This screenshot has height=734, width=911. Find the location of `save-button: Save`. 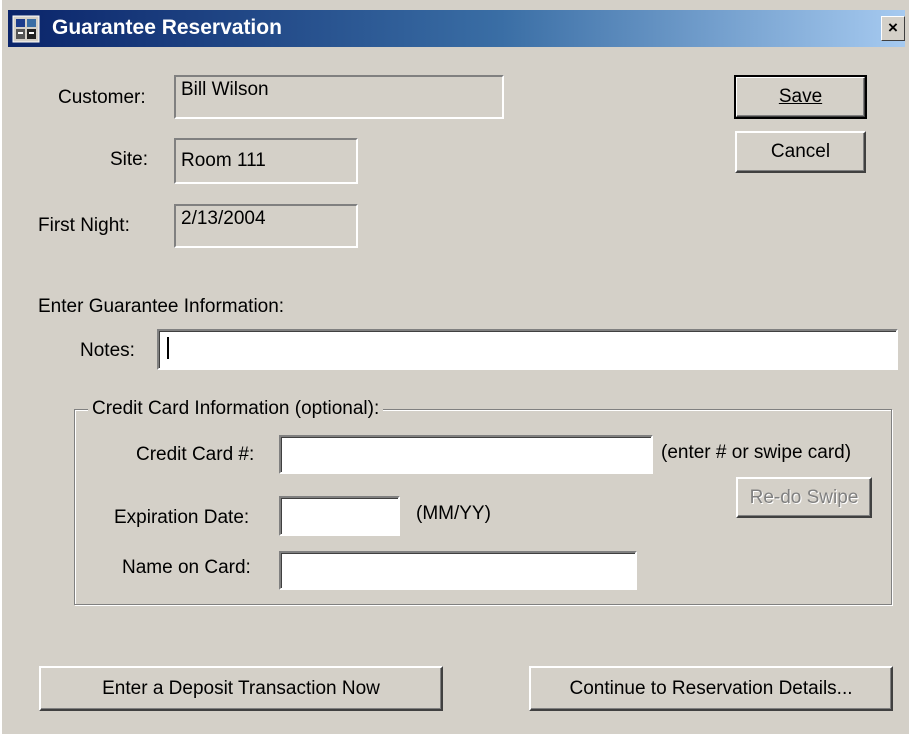

save-button: Save is located at coordinates (800, 97).